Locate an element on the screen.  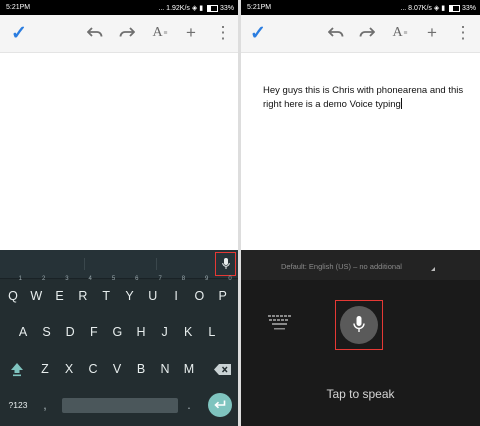
key-row-3: ZXCVBNM is located at coordinates (119, 369).